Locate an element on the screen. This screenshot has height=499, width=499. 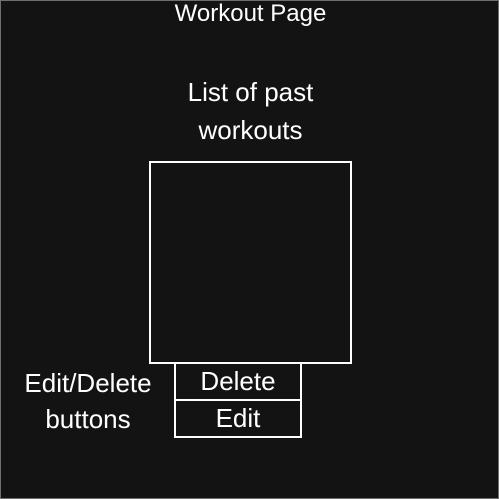
edit-delete-annotation: Edit/Delete buttons is located at coordinates (88, 401).